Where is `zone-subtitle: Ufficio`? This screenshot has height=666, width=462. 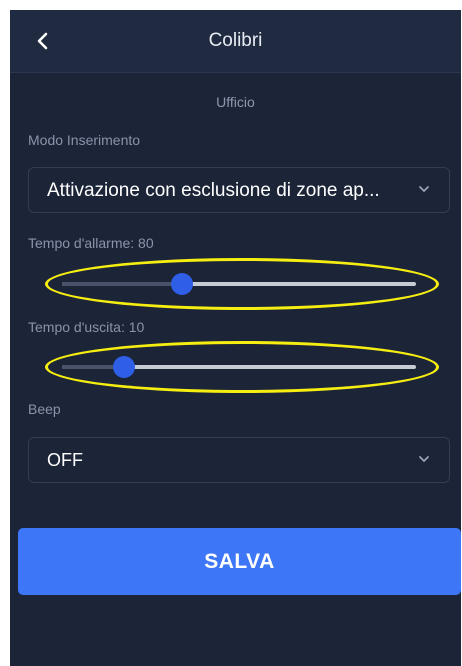 zone-subtitle: Ufficio is located at coordinates (235, 102).